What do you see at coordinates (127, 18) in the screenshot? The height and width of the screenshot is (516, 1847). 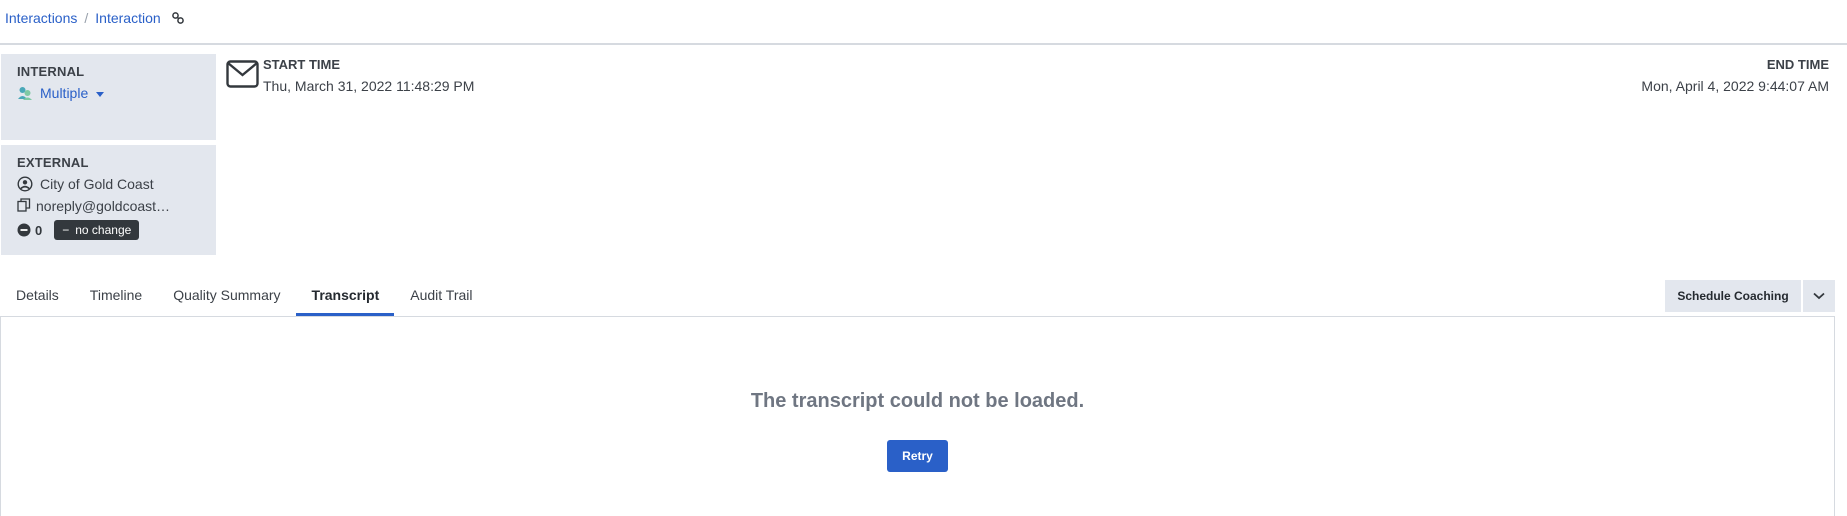 I see `breadcrumb-interaction-link: Interaction` at bounding box center [127, 18].